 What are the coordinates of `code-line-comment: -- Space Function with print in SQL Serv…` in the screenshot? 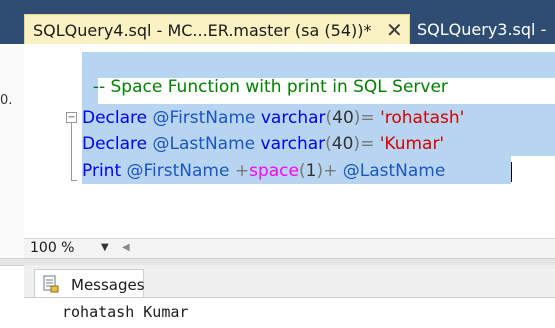 It's located at (265, 76).